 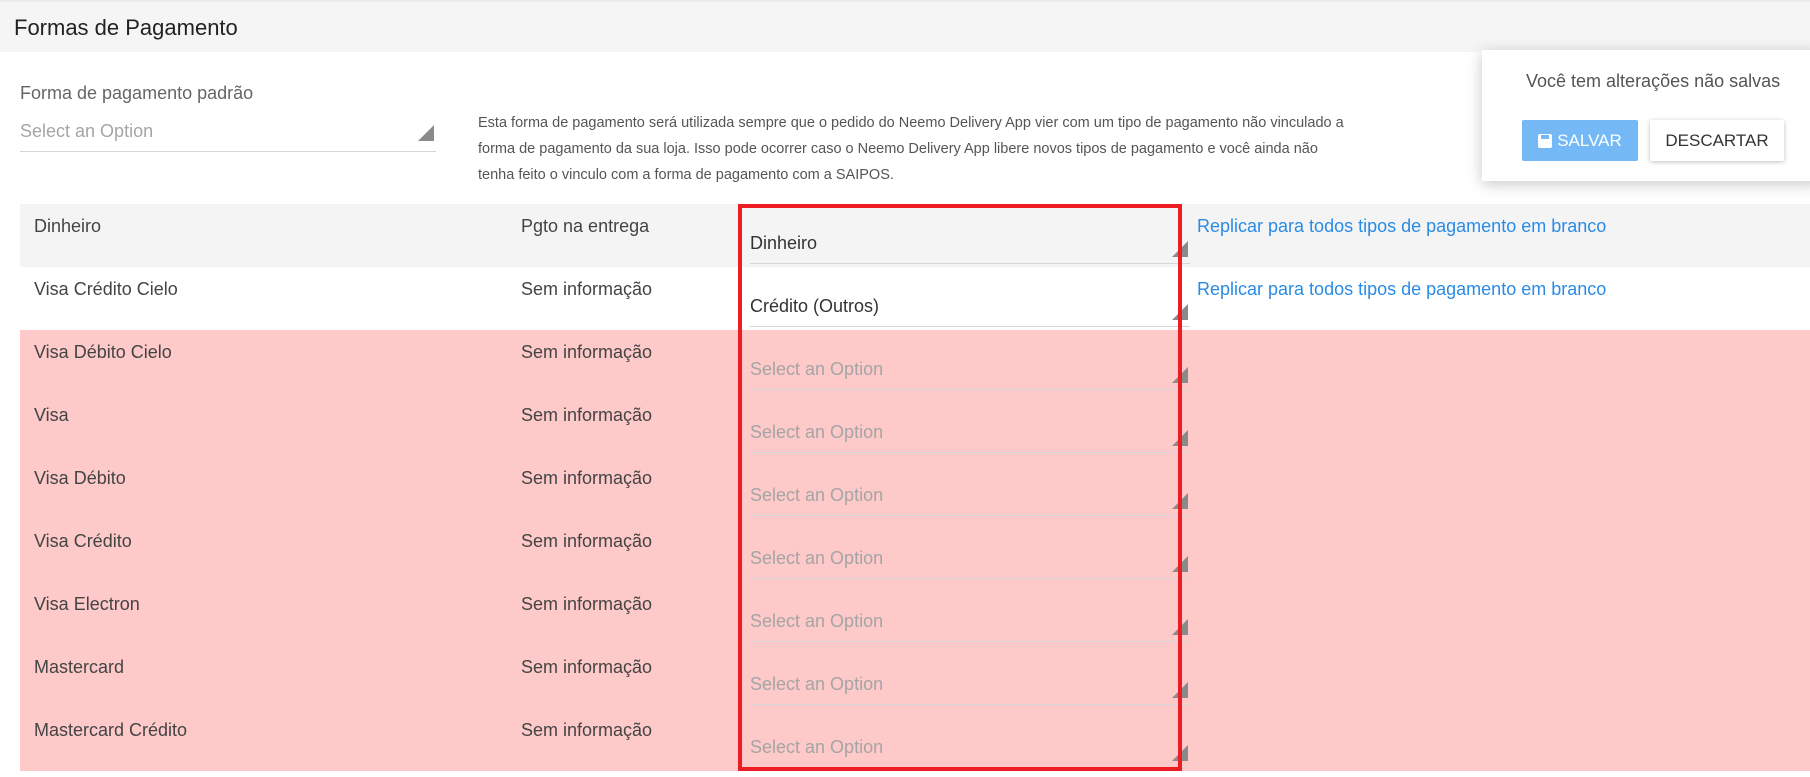 What do you see at coordinates (1545, 140) in the screenshot?
I see `floppy-disk-icon` at bounding box center [1545, 140].